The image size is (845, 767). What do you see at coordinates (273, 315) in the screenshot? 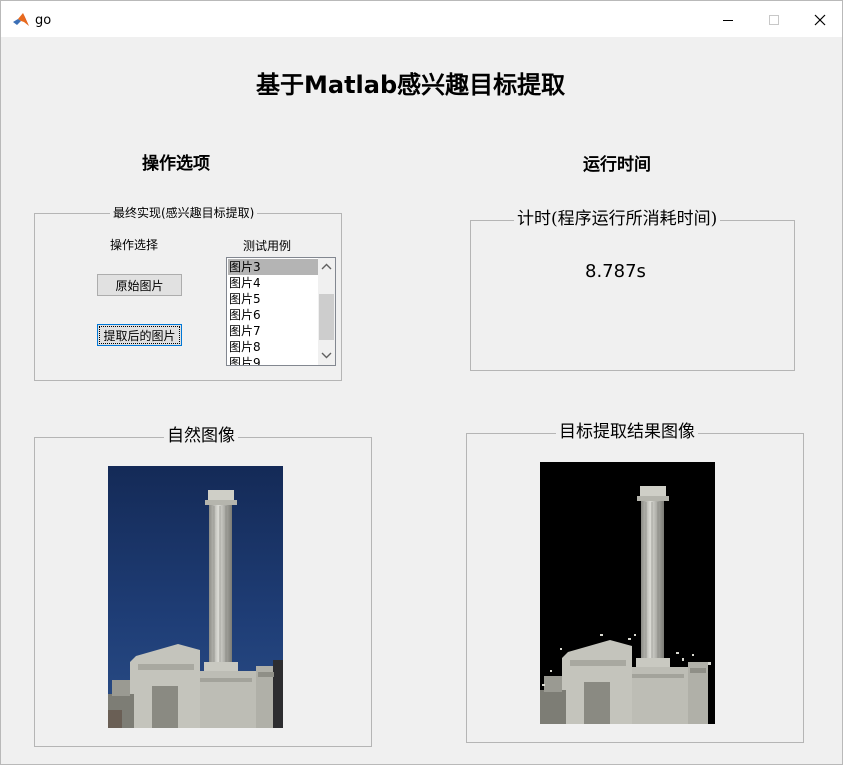
I see `list-item: 图片6` at bounding box center [273, 315].